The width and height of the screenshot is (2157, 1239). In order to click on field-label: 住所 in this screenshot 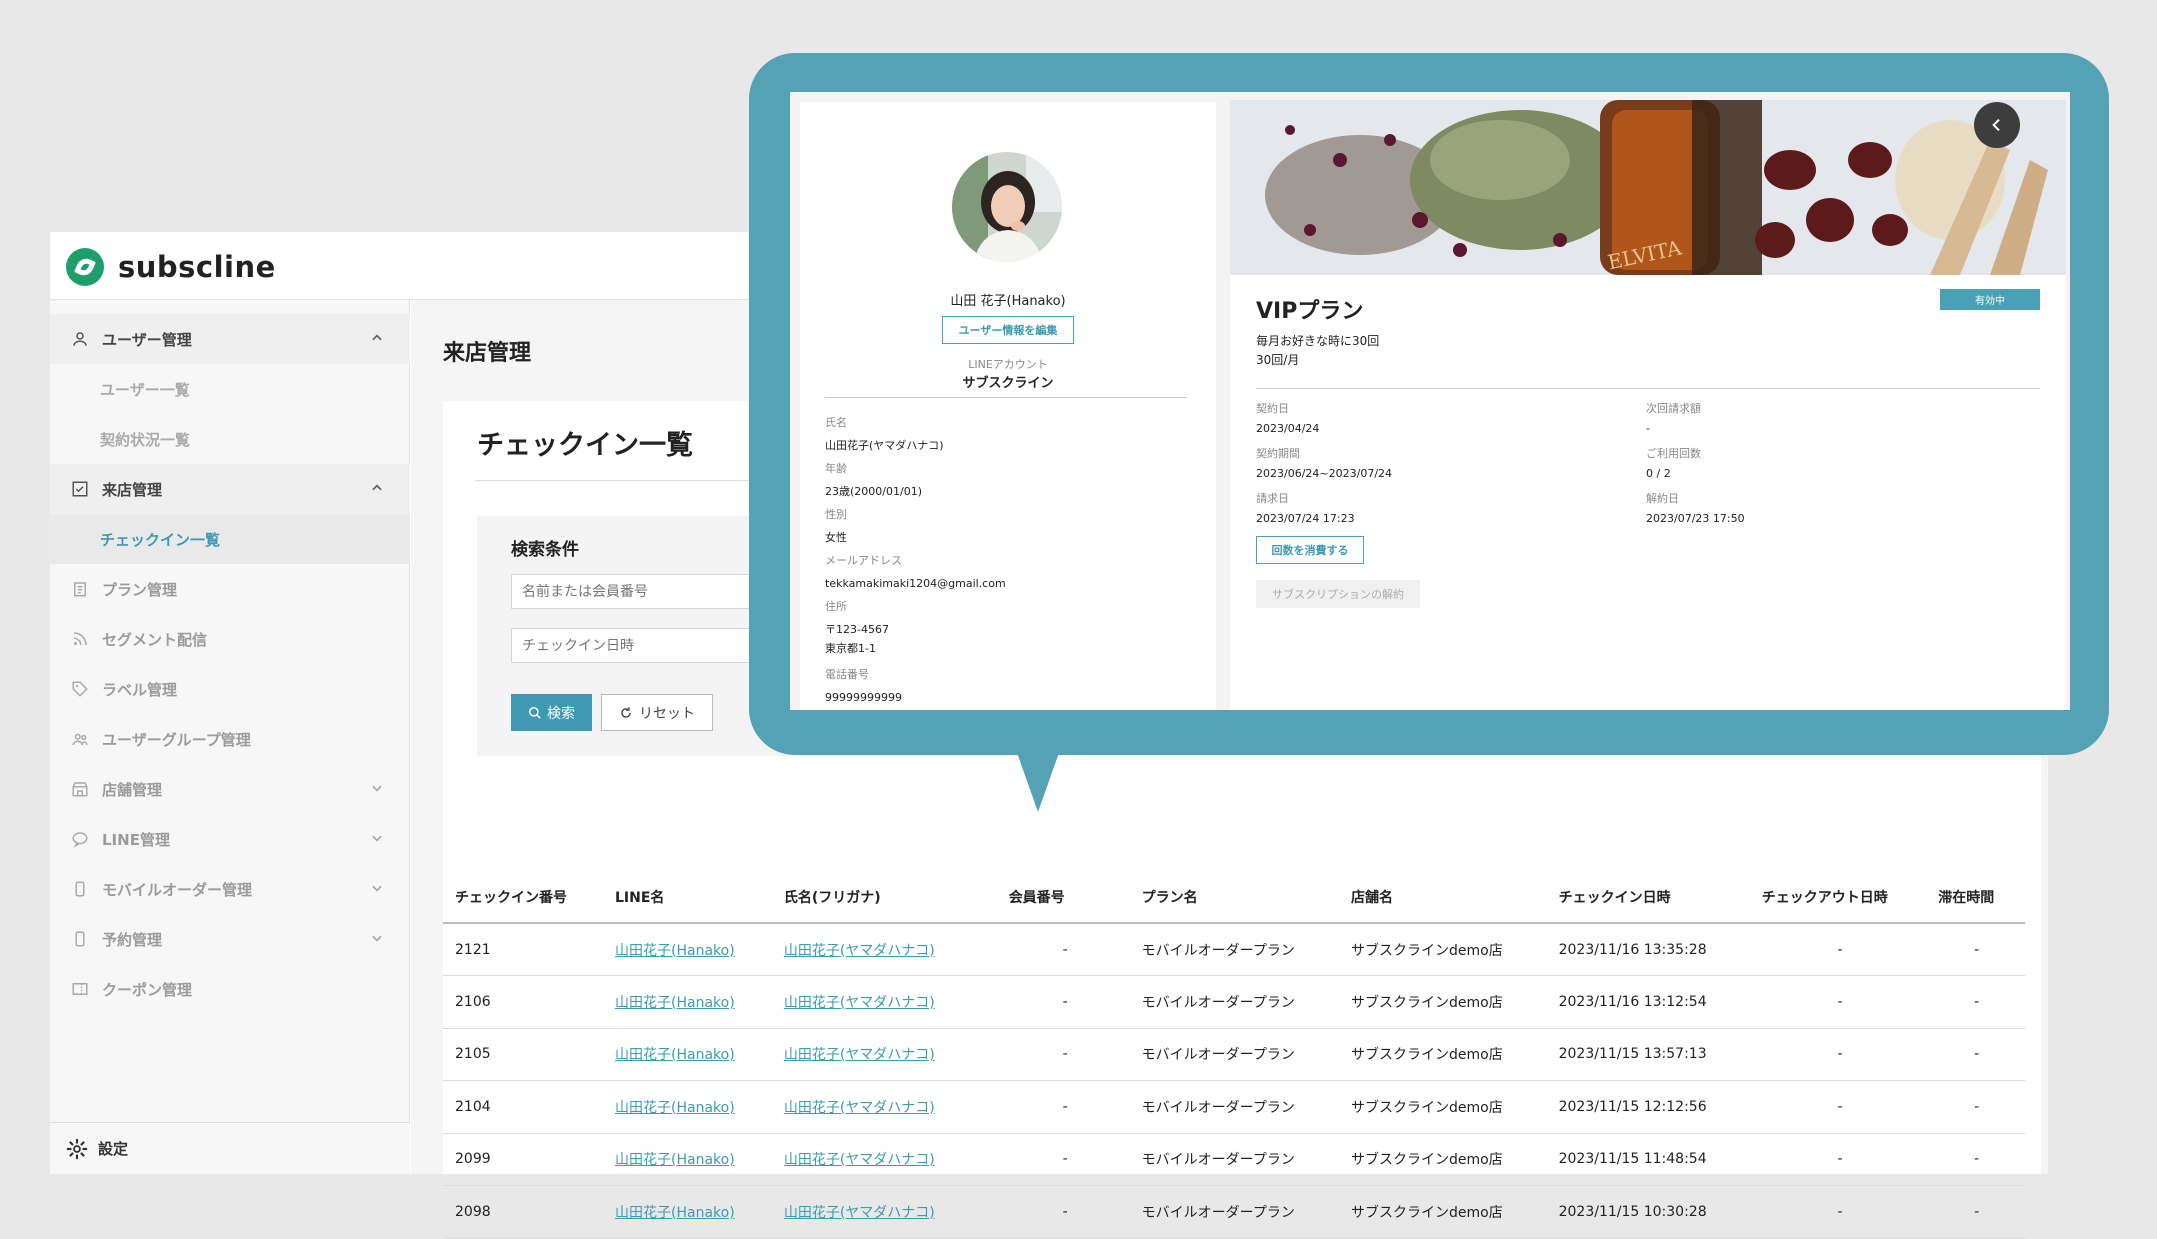, I will do `click(836, 606)`.